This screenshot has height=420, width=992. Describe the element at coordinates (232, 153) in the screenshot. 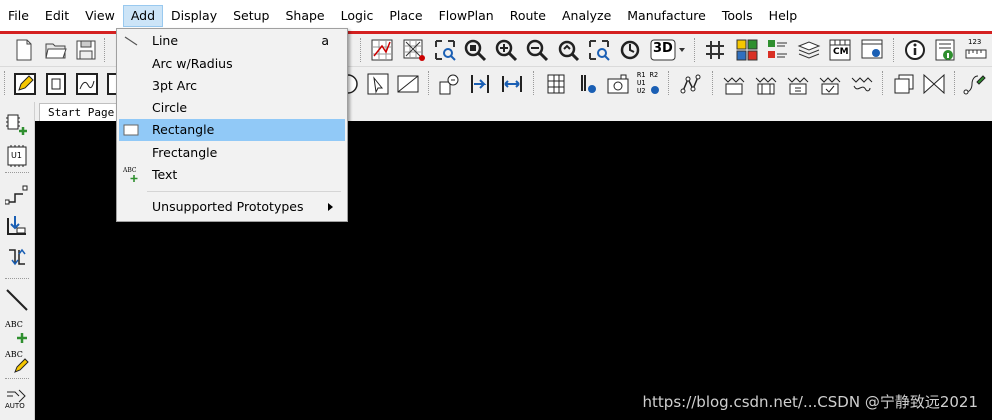

I see `add-menu-item-frectangle: Frectangle` at that location.